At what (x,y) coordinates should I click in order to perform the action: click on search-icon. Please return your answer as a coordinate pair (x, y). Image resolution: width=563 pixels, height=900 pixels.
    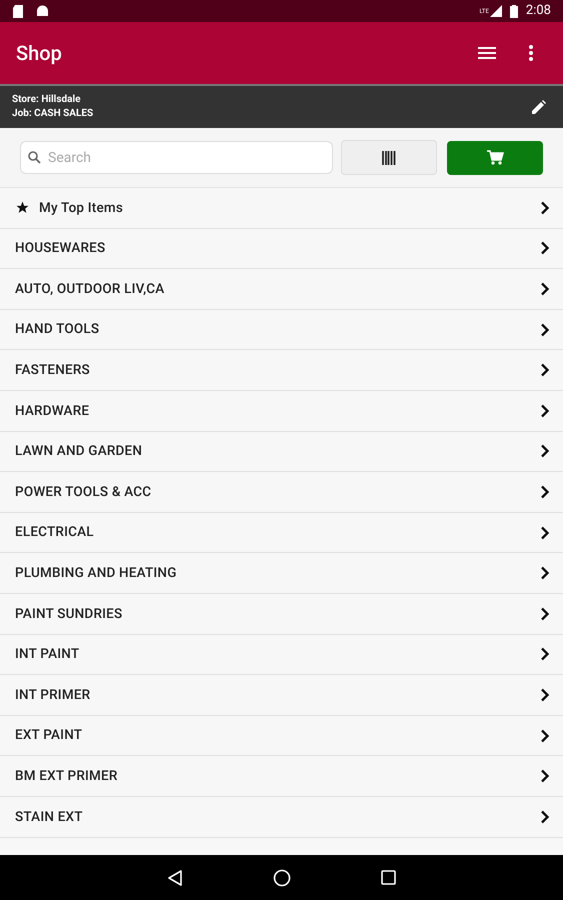
    Looking at the image, I should click on (34, 157).